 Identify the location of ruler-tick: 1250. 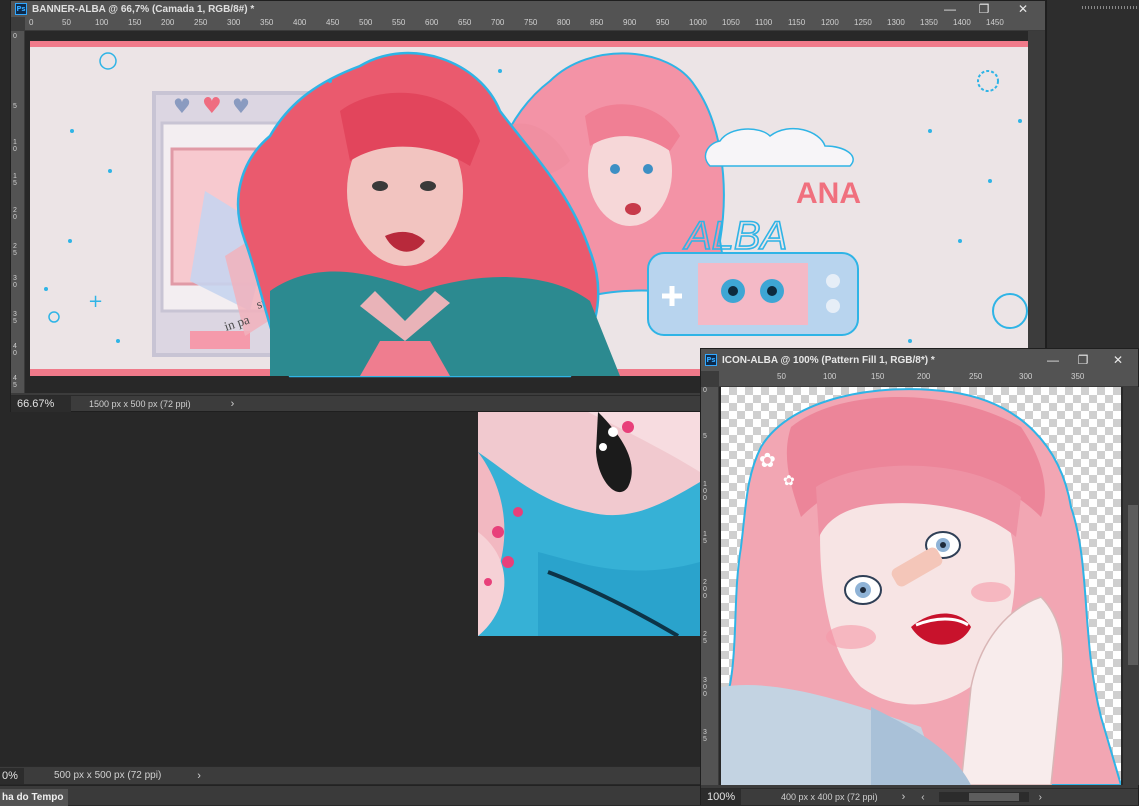
(863, 22).